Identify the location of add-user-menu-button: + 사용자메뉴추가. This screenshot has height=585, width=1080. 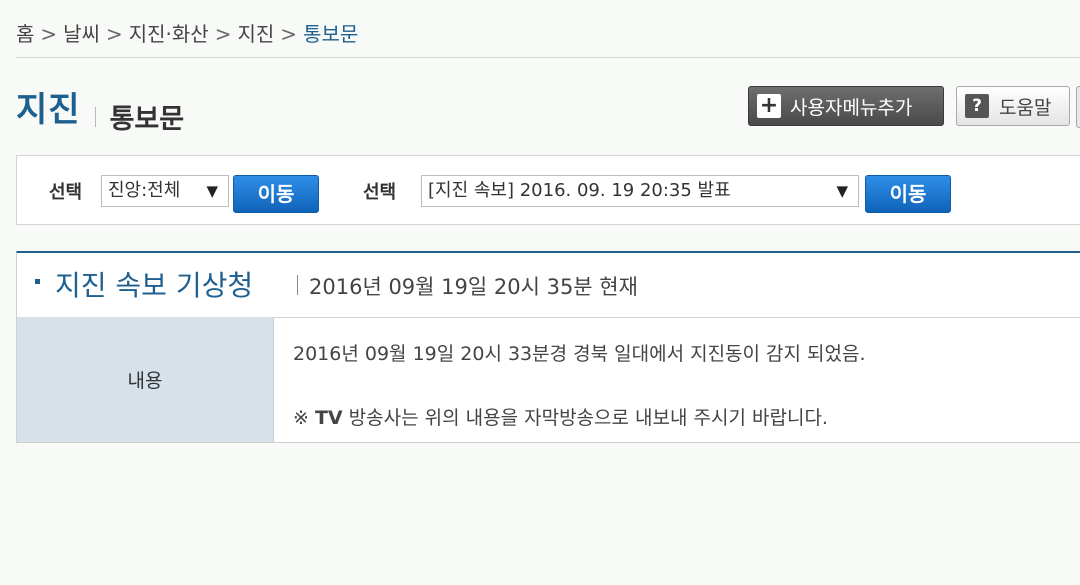
(846, 106).